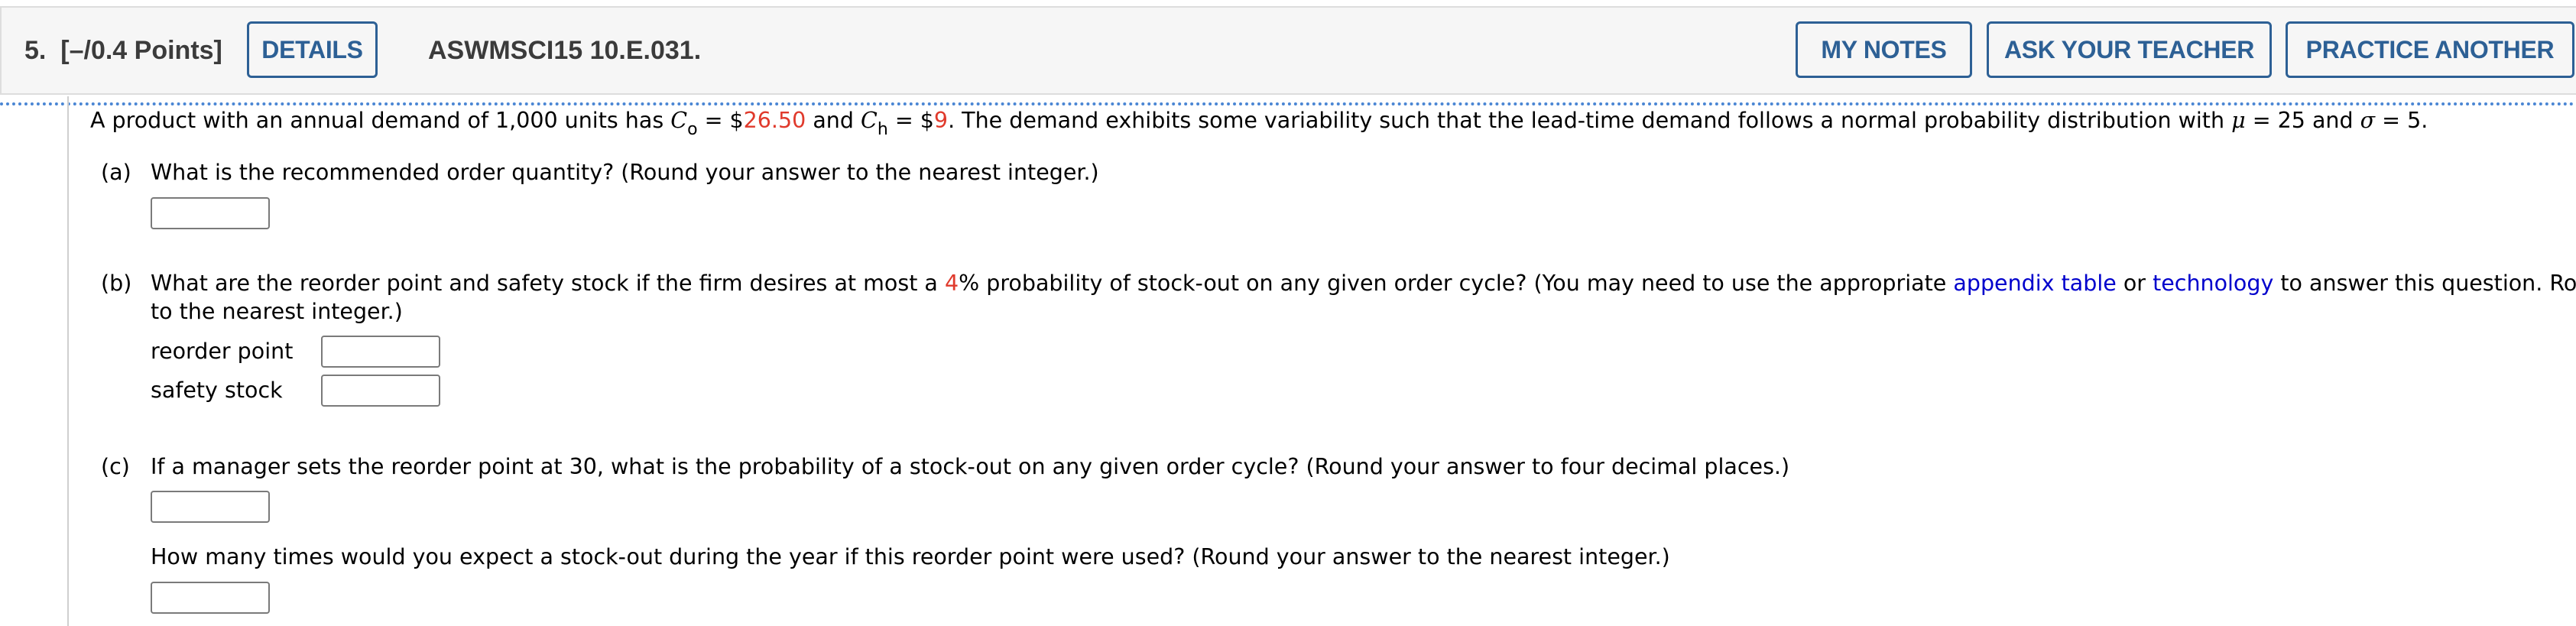 The image size is (2576, 626). Describe the element at coordinates (2430, 49) in the screenshot. I see `practice-another-button: PRACTICE ANOTHER` at that location.